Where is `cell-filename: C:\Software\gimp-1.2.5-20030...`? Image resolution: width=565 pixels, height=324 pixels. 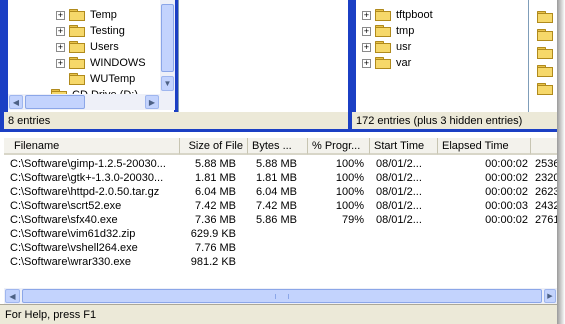
cell-filename: C:\Software\gimp-1.2.5-20030... is located at coordinates (88, 164).